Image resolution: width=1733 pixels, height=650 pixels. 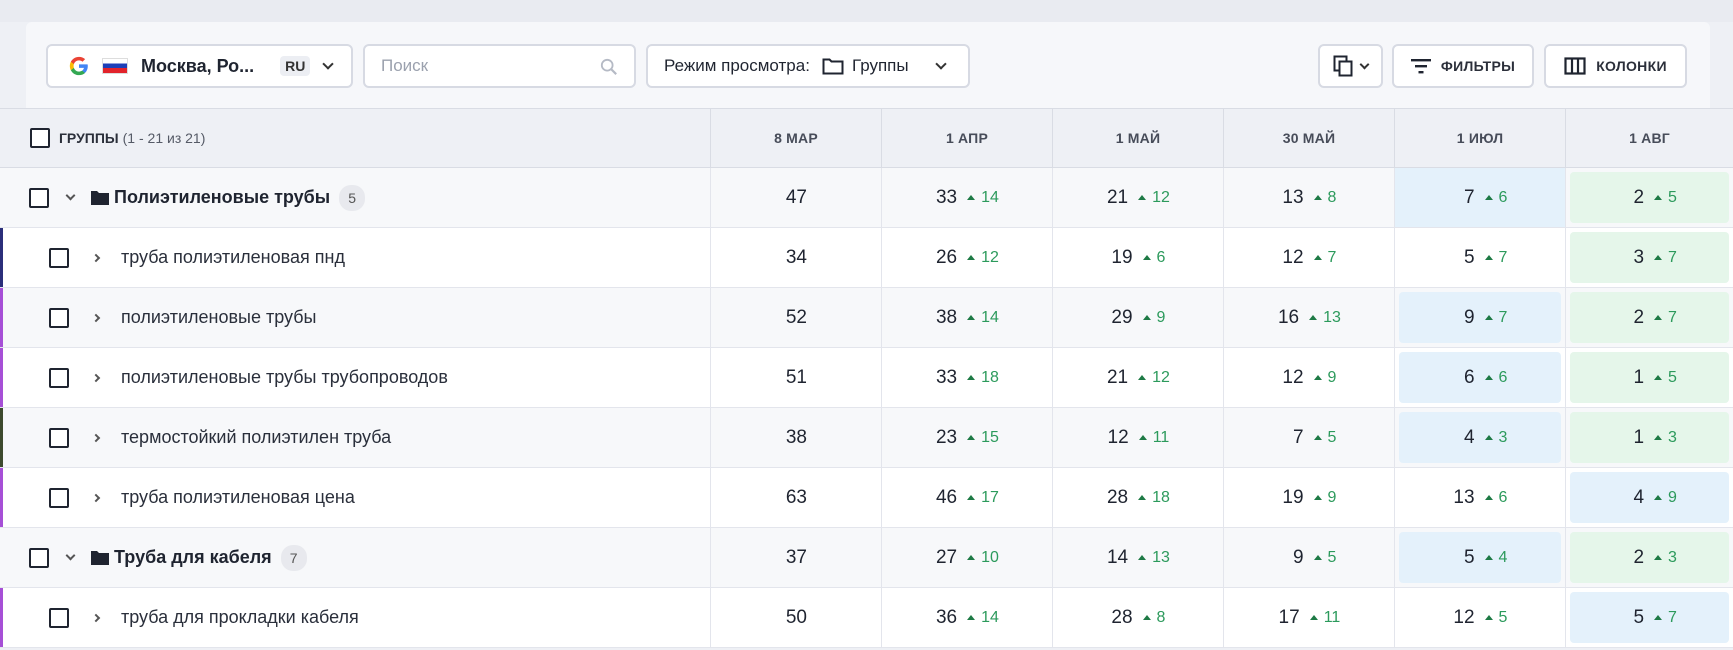 I want to click on filters-label: ФИЛЬТРЫ, so click(x=1478, y=66).